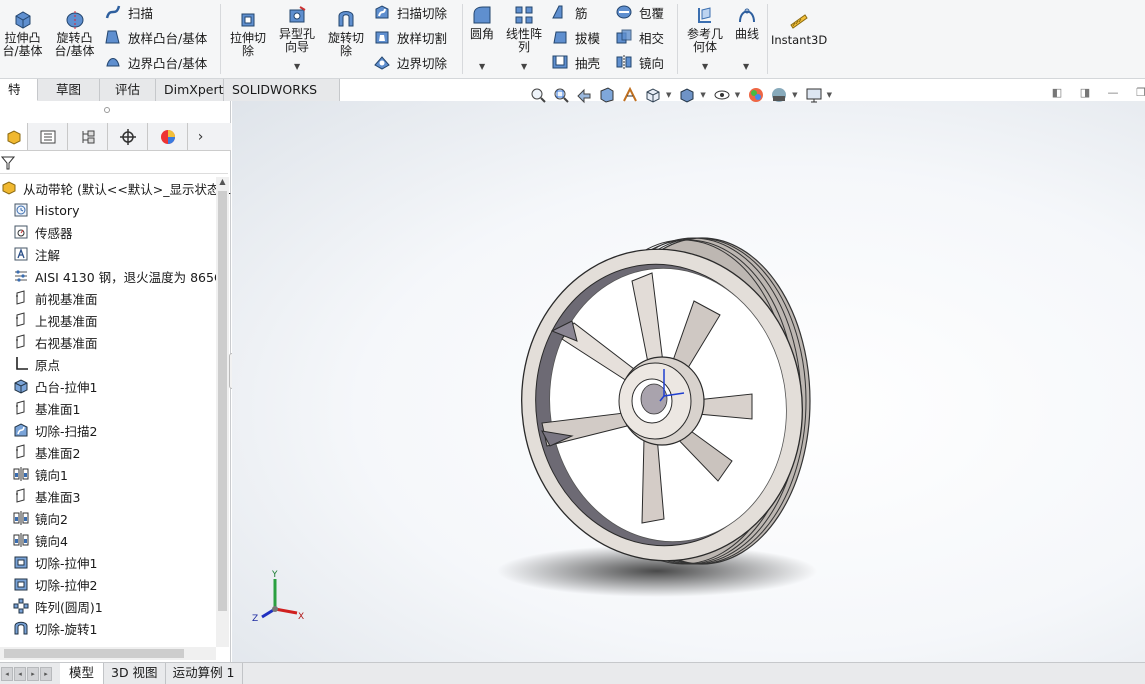  I want to click on tree-item: 切除-扫描2, so click(108, 430).